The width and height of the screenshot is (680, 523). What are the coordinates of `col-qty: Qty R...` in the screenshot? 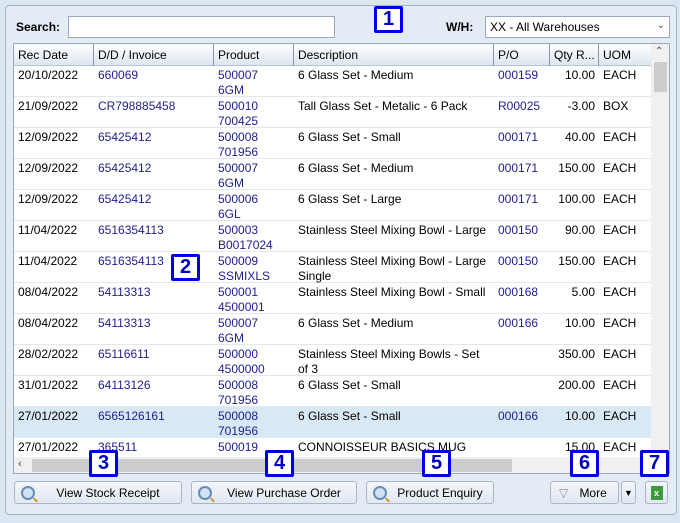 It's located at (574, 55).